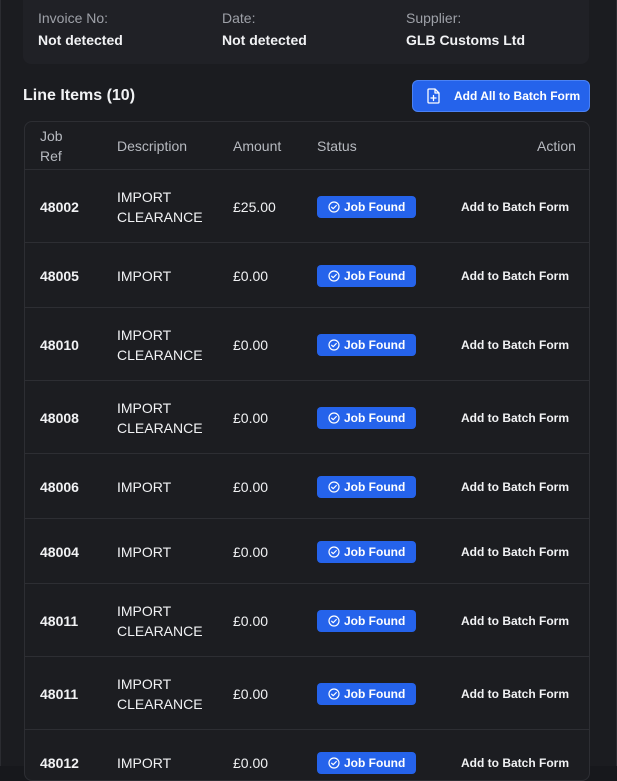 This screenshot has width=617, height=781. Describe the element at coordinates (257, 146) in the screenshot. I see `col-amount: Amount` at that location.